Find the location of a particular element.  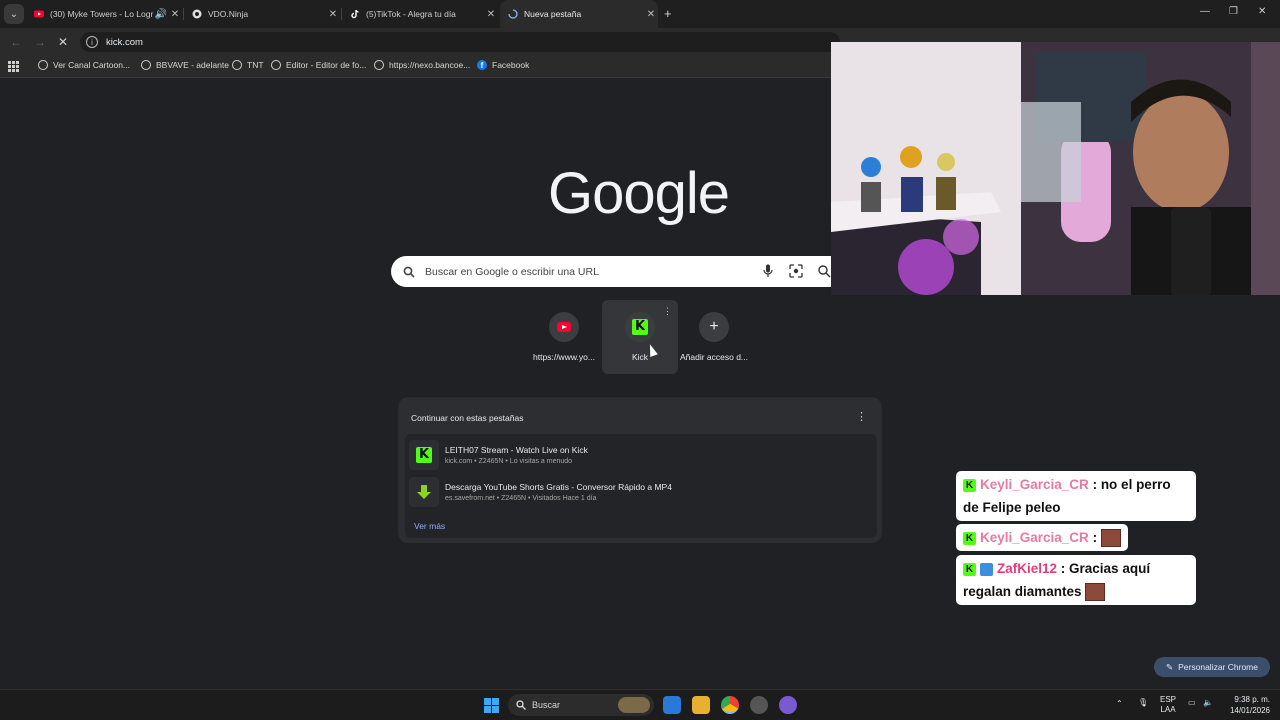

kick-icon: K is located at coordinates (424, 455).